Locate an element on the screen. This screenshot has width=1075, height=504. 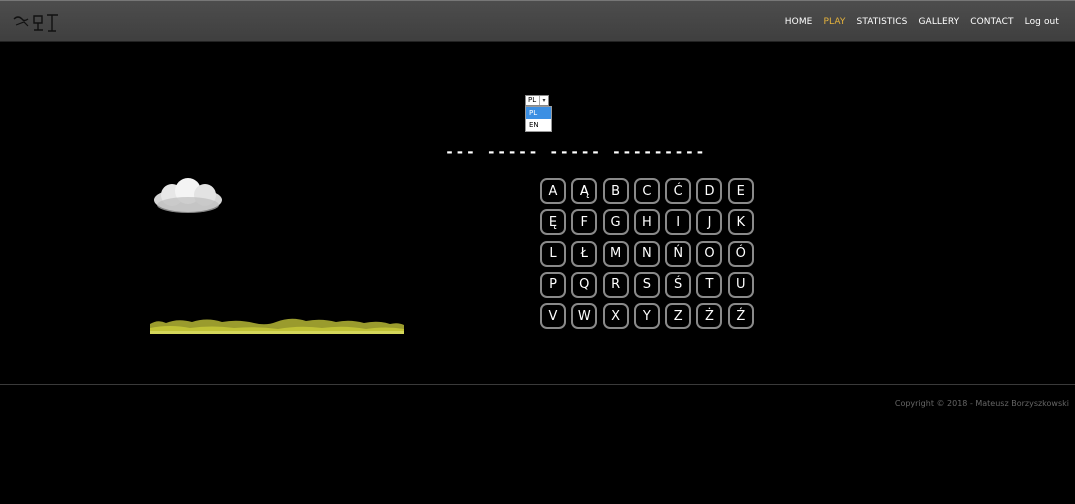
letter-keyboard: AĄBCĆDE ĘFGHIJK LŁMNŃOÓ PQRSŚTU VWXYZŻŹ is located at coordinates (647, 254).